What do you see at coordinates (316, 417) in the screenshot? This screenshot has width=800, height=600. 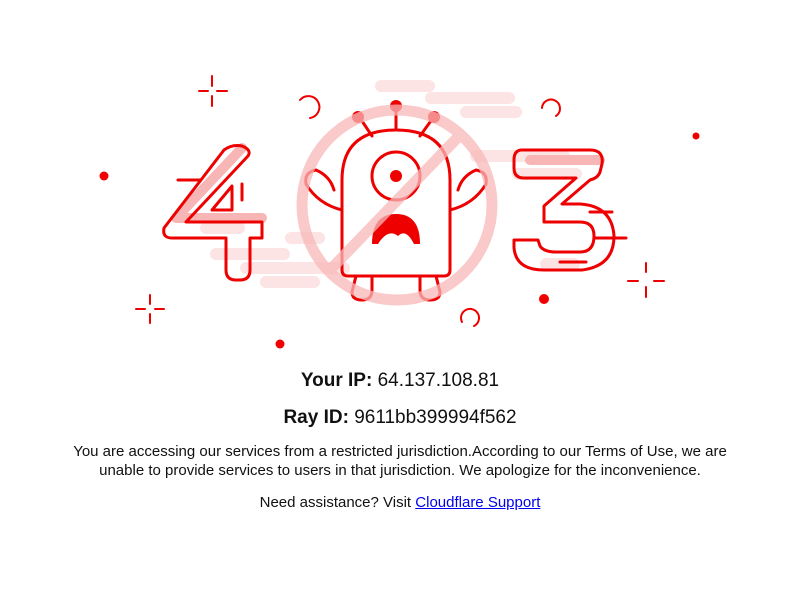 I see `ray-id-label: Ray ID:` at bounding box center [316, 417].